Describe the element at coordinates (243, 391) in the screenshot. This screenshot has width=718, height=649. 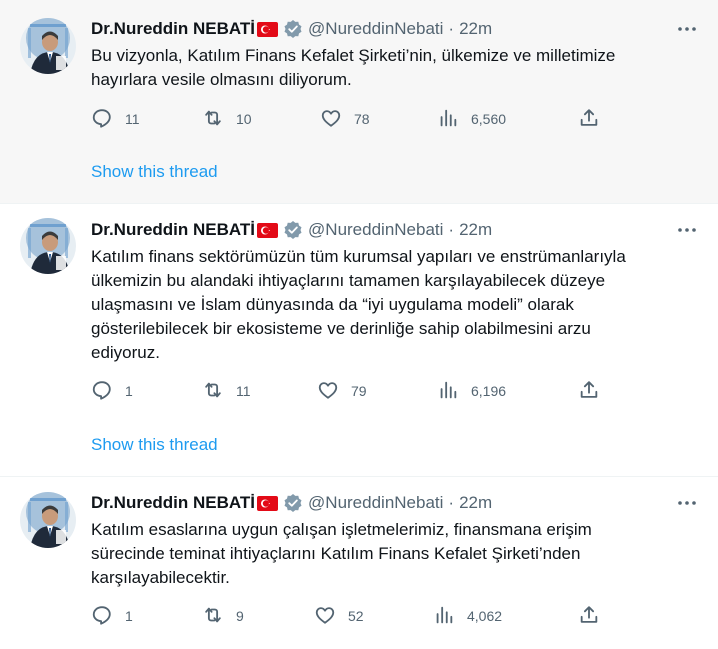
I see `retweet-count: 11` at that location.